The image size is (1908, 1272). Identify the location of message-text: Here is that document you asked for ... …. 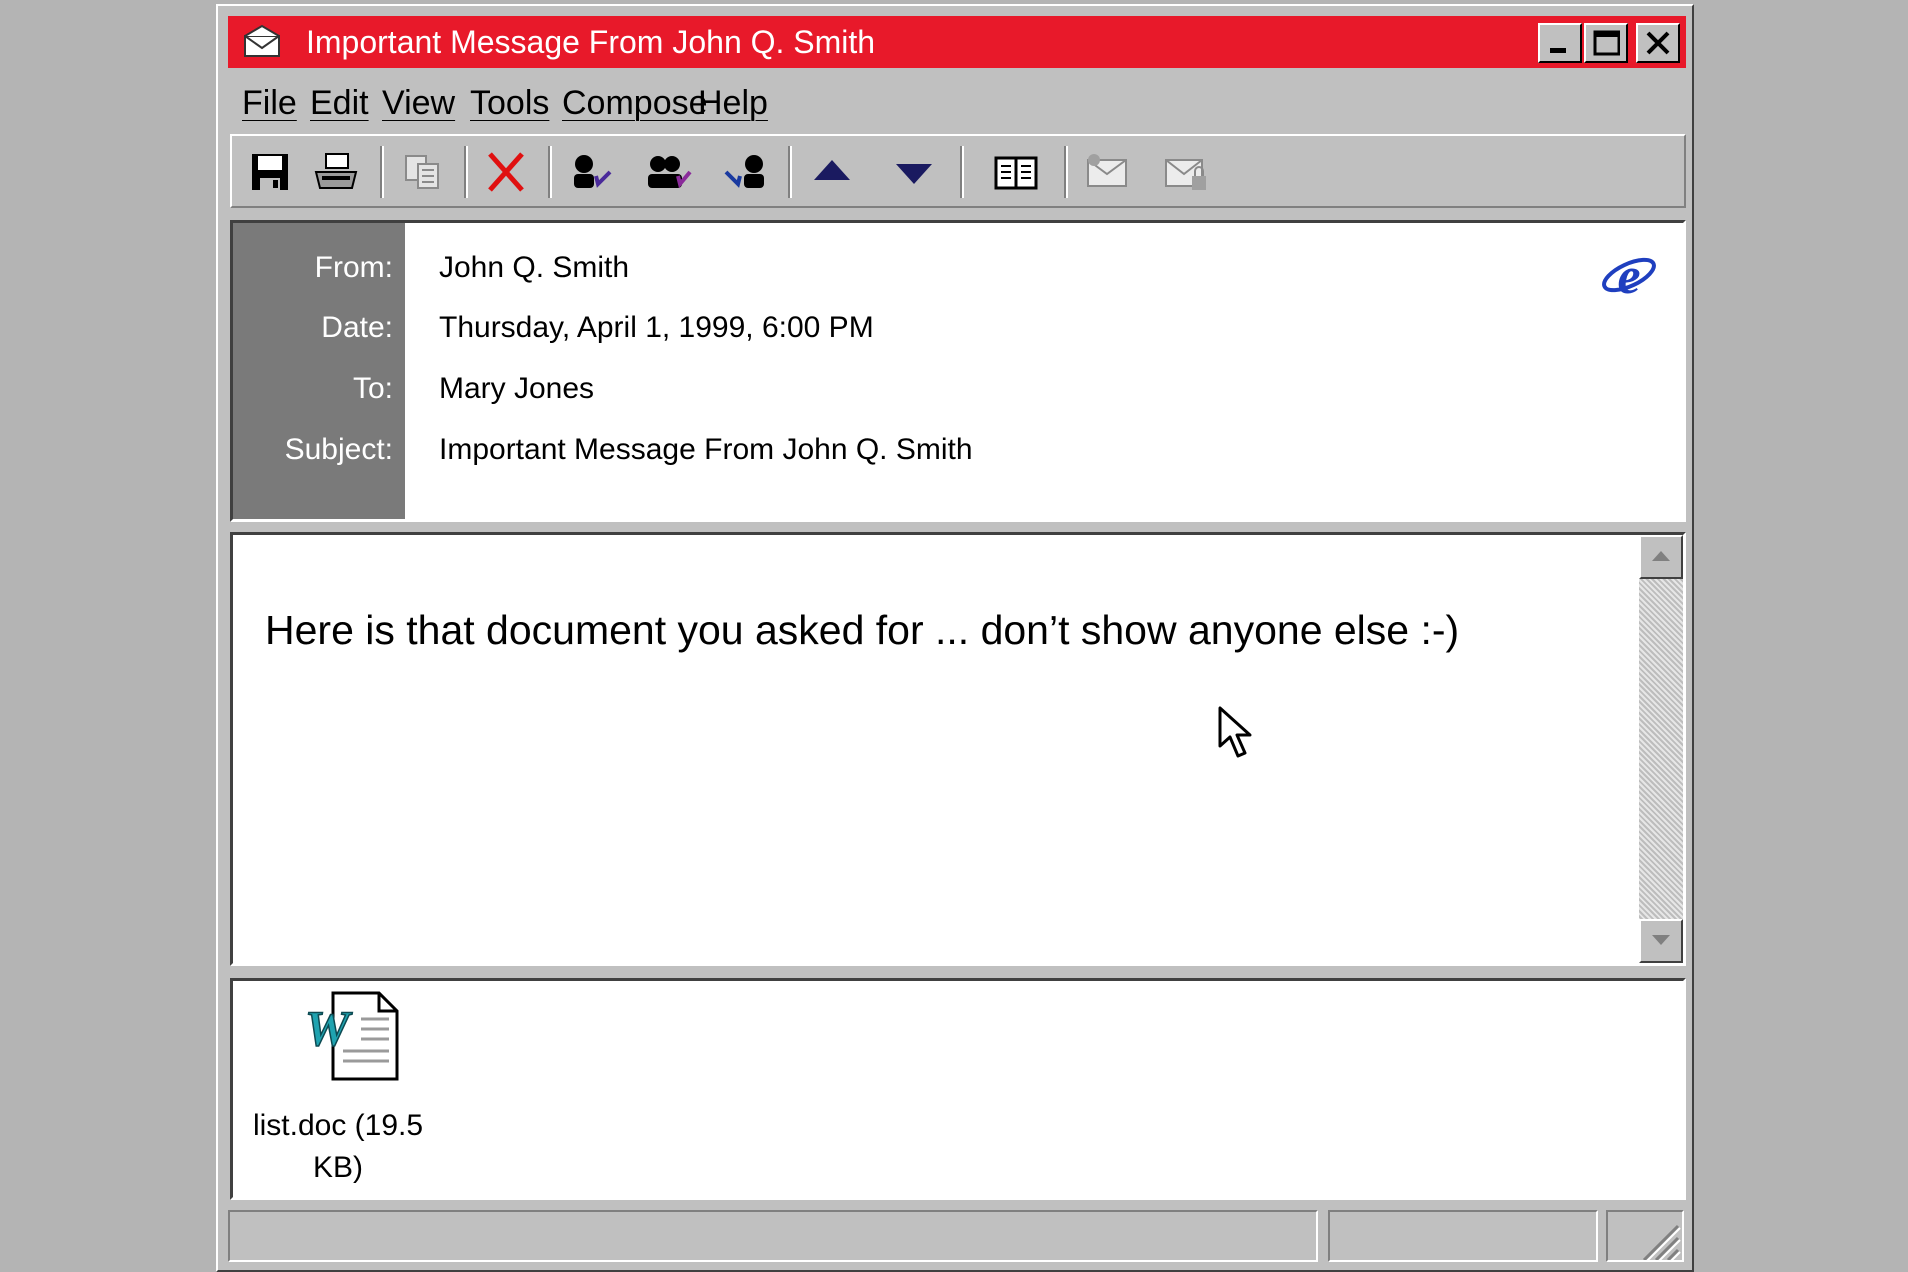
(862, 630).